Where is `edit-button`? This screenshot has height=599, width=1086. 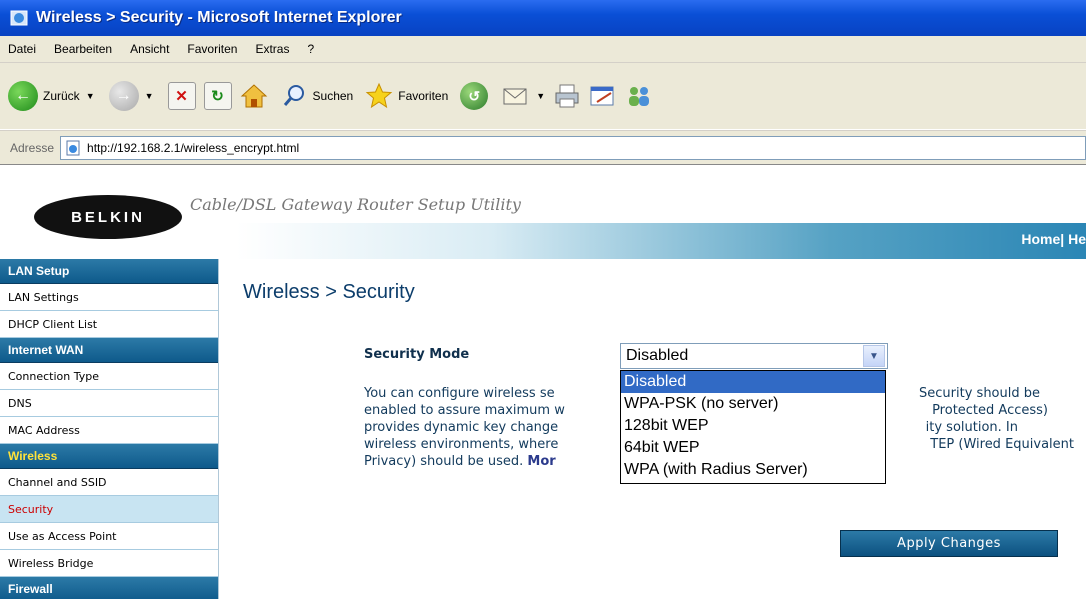
edit-button is located at coordinates (603, 96).